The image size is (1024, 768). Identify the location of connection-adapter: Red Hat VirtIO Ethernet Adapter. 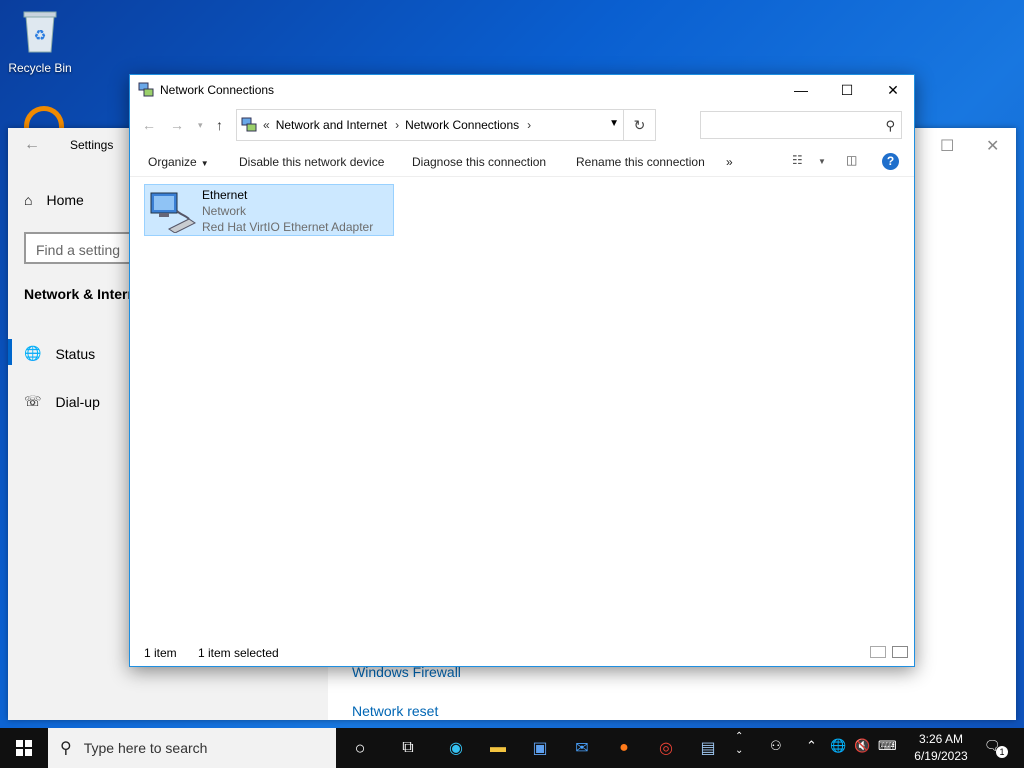
(288, 227).